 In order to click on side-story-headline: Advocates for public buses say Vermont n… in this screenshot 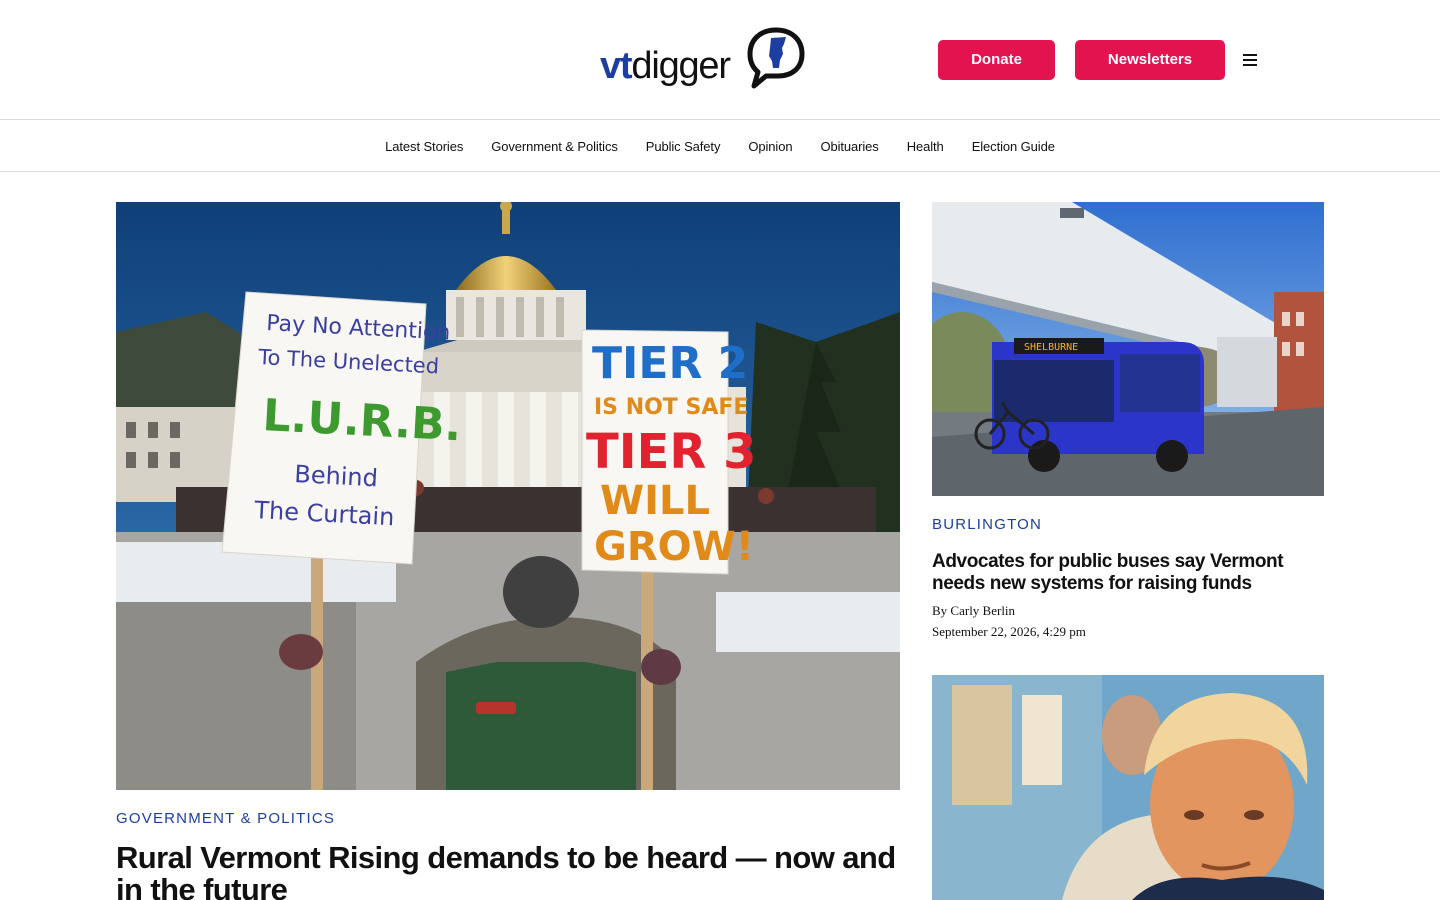, I will do `click(1128, 573)`.